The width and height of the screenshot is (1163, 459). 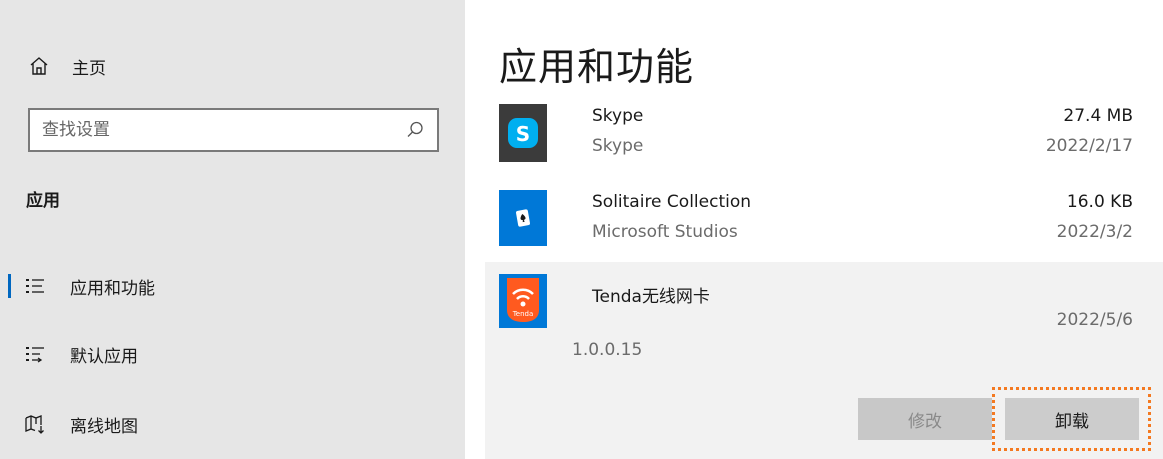 I want to click on app-publisher: Microsoft Studios, so click(x=665, y=232).